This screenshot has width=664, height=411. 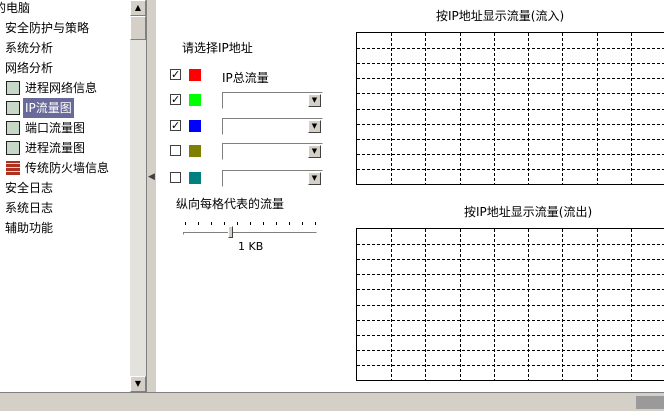 I want to click on ip-row-5-checkbox, so click(x=175, y=177).